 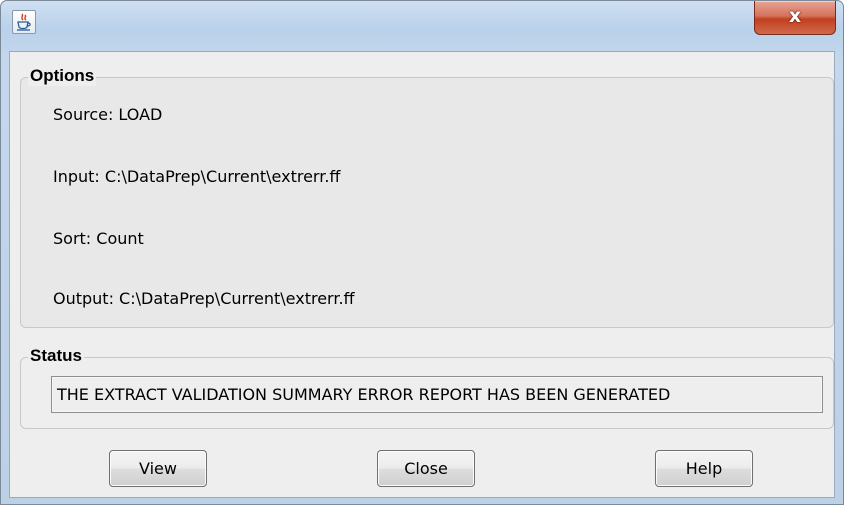 What do you see at coordinates (62, 76) in the screenshot?
I see `options-title: Options` at bounding box center [62, 76].